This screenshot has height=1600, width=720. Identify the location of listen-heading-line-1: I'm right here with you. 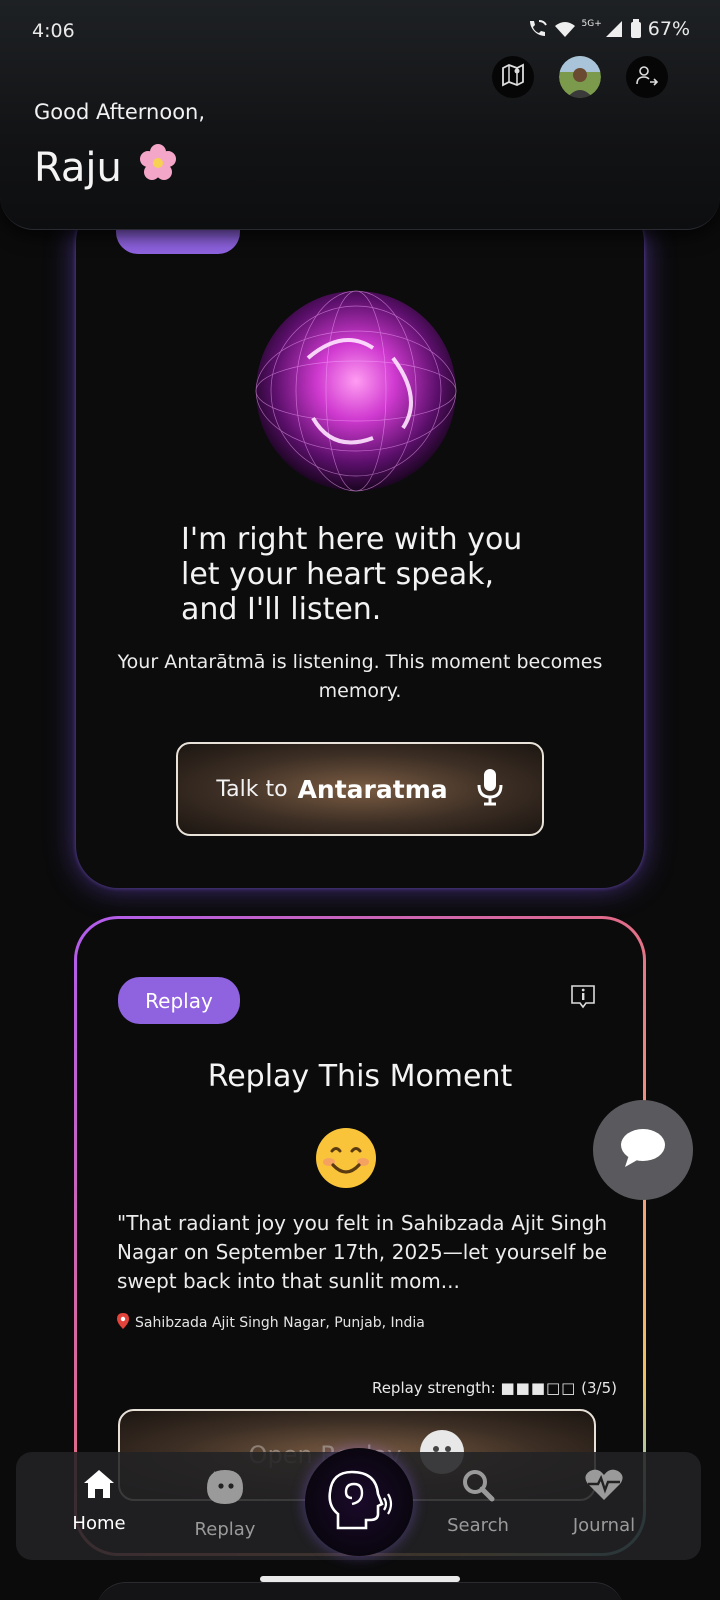
(352, 539).